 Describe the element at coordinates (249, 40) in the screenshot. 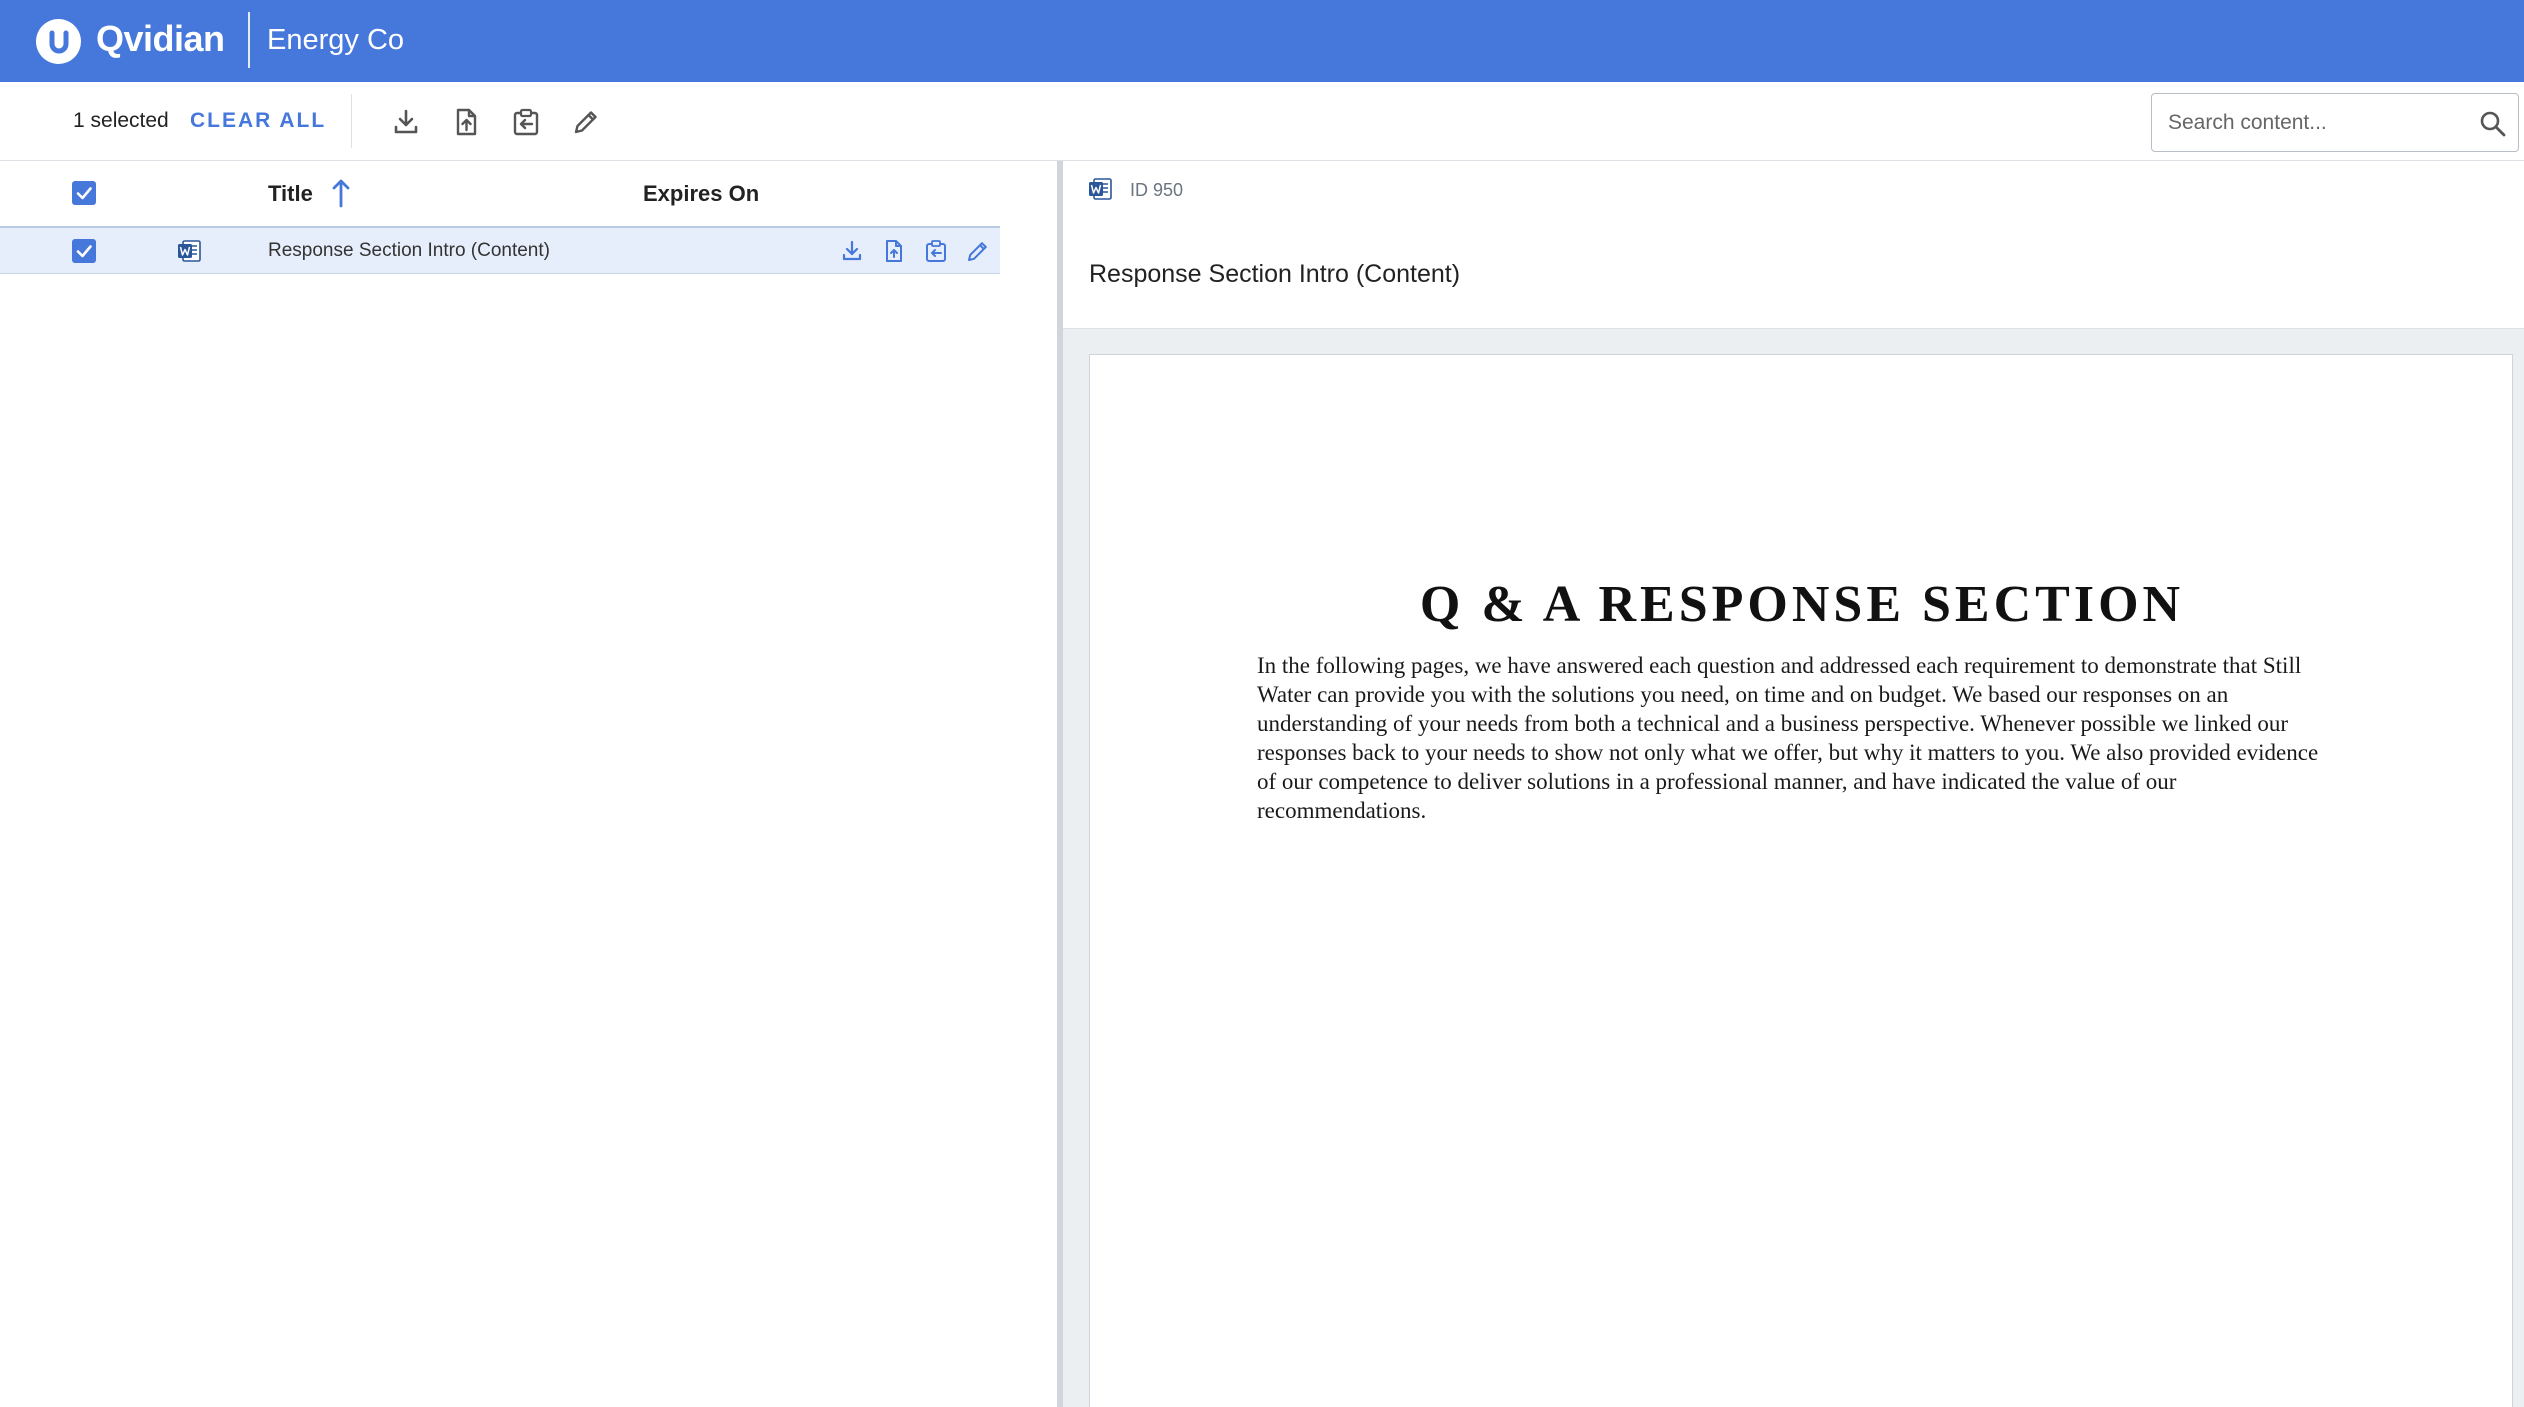

I see `header-divider` at that location.